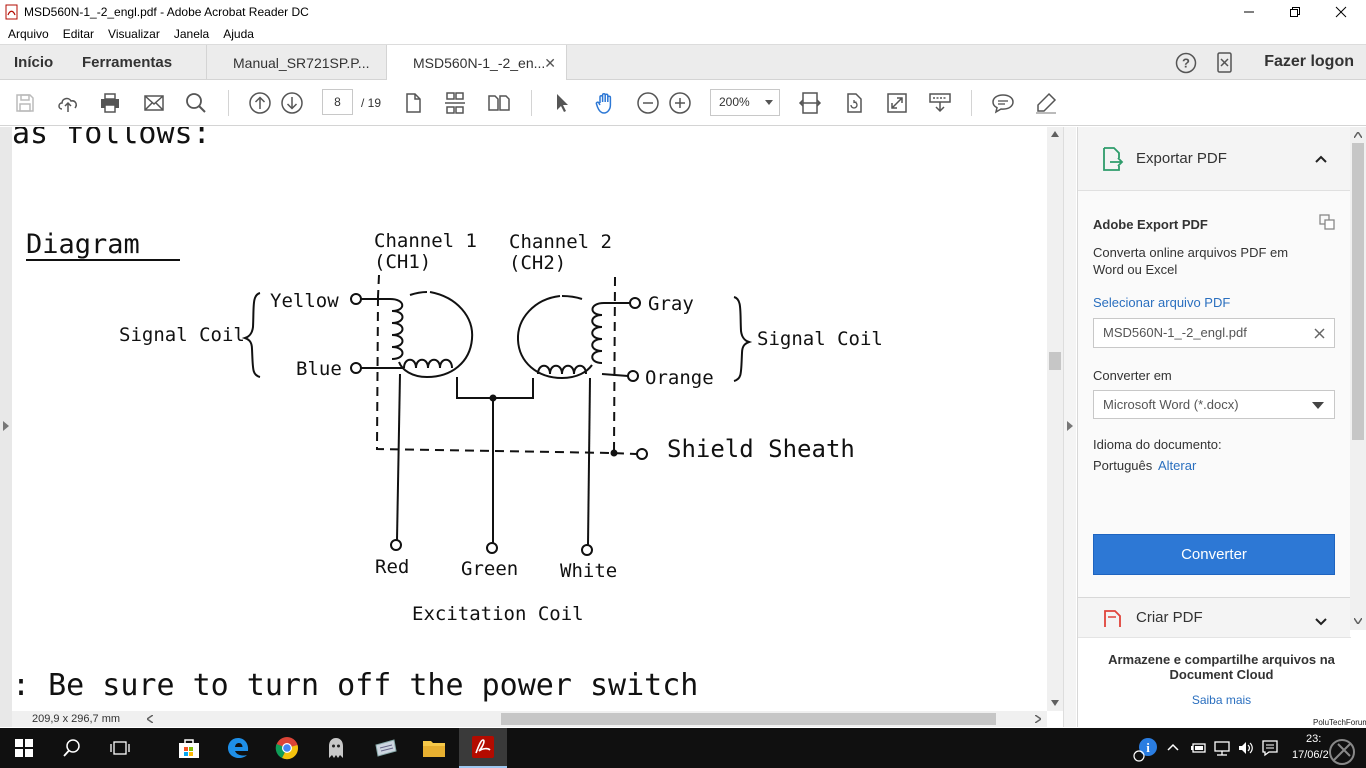 This screenshot has width=1366, height=768. What do you see at coordinates (1055, 419) in the screenshot?
I see `document-vertical-scrollbar` at bounding box center [1055, 419].